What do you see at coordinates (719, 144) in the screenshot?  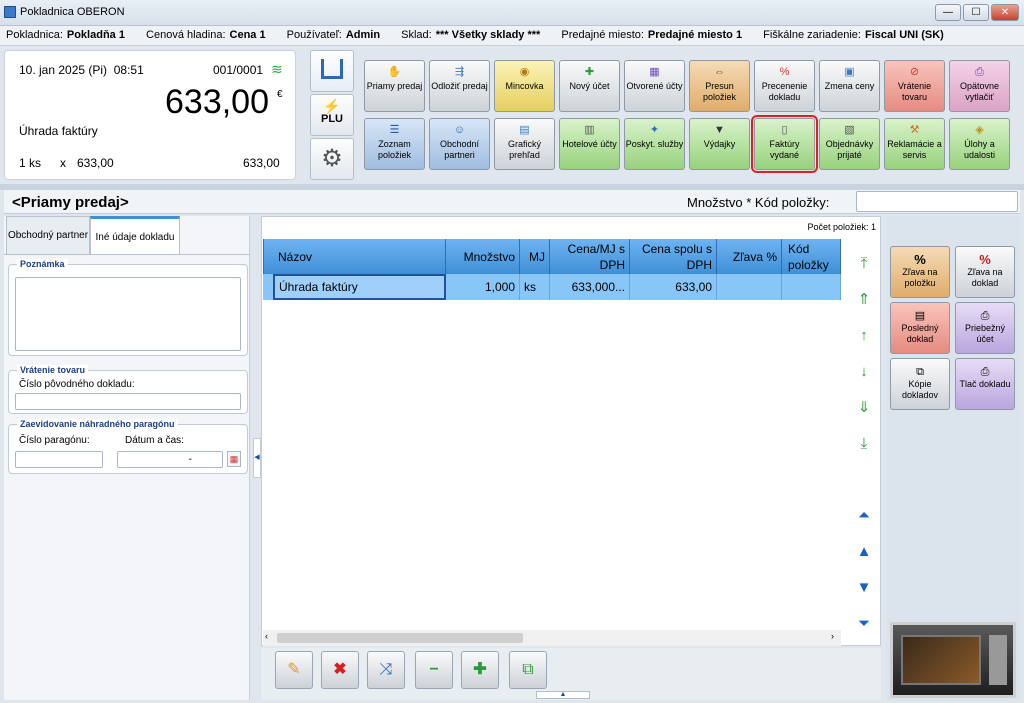 I see `vydajky-button: ▼ Výdajky` at bounding box center [719, 144].